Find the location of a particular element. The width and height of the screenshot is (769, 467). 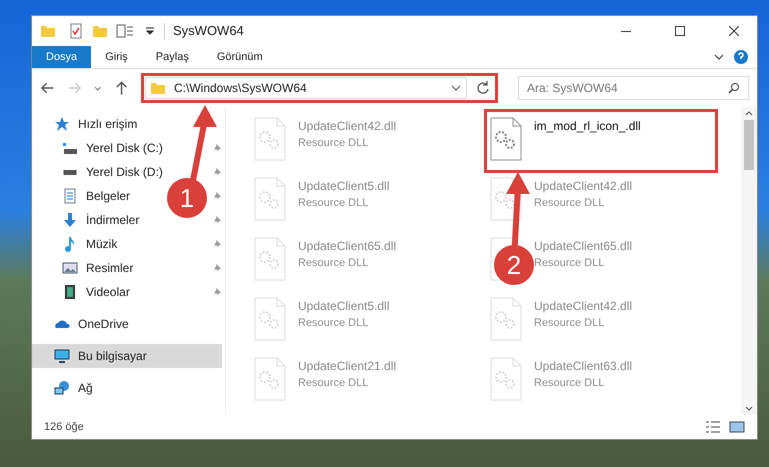

search-field: Ara: SysWOW64 is located at coordinates (633, 88).